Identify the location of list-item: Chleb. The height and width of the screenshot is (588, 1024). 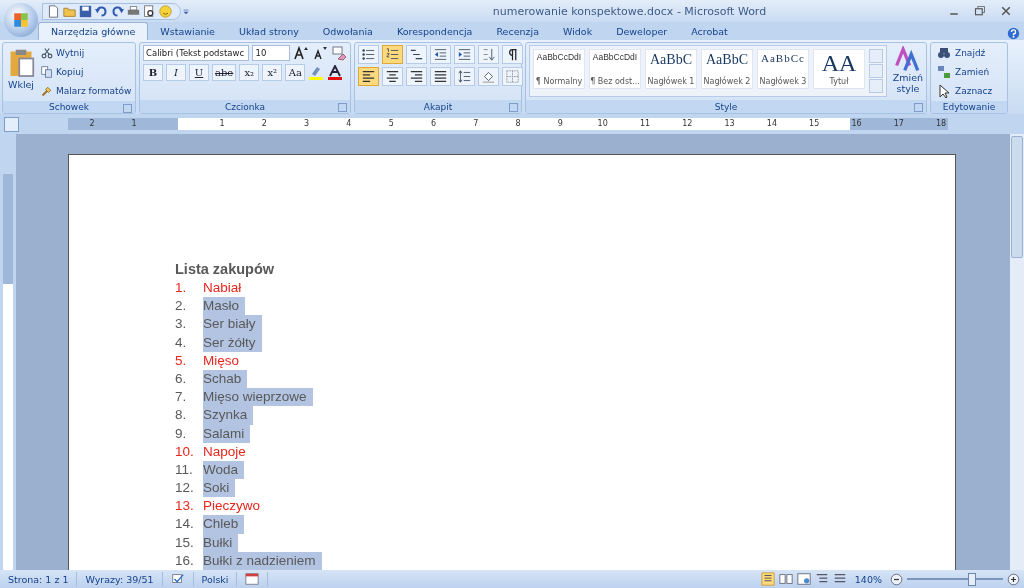
(224, 524).